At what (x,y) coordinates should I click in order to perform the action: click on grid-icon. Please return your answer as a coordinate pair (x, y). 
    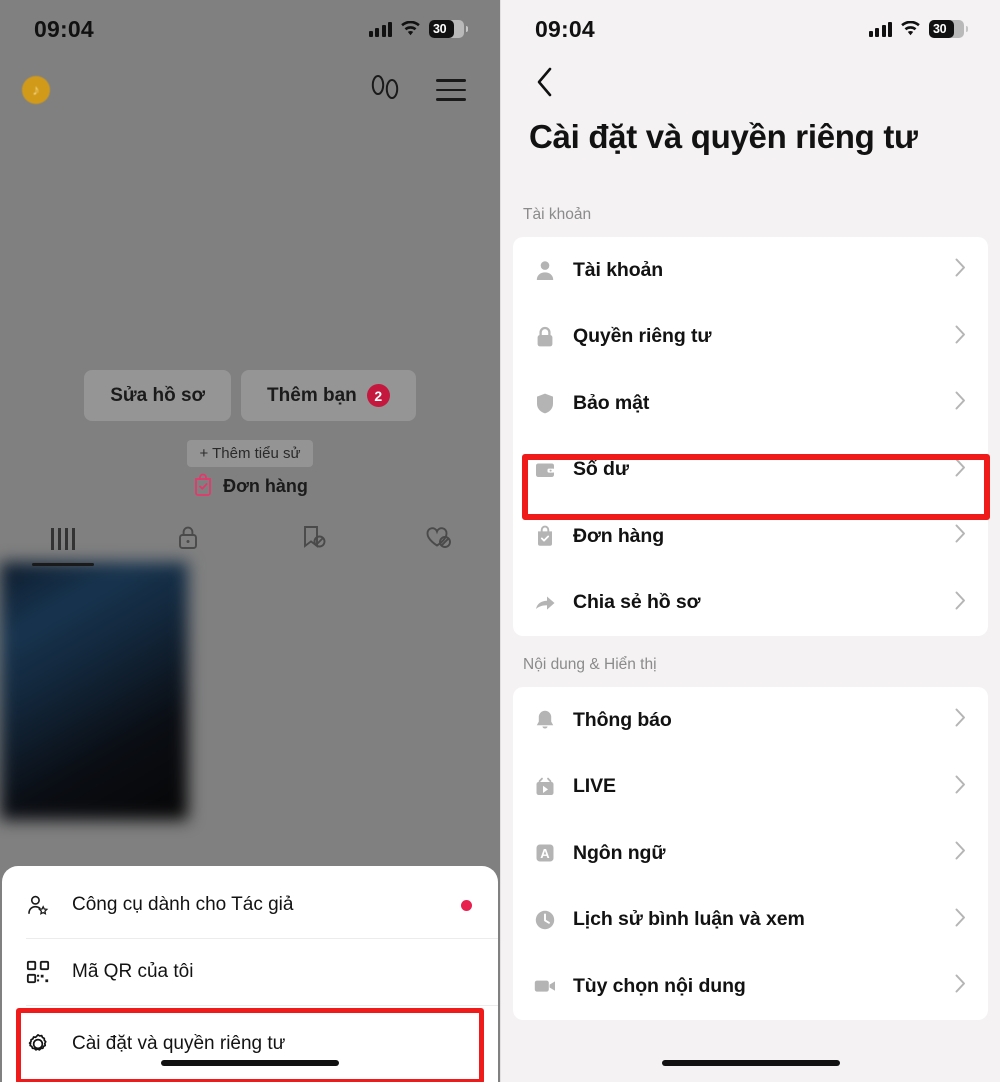
    Looking at the image, I should click on (62, 539).